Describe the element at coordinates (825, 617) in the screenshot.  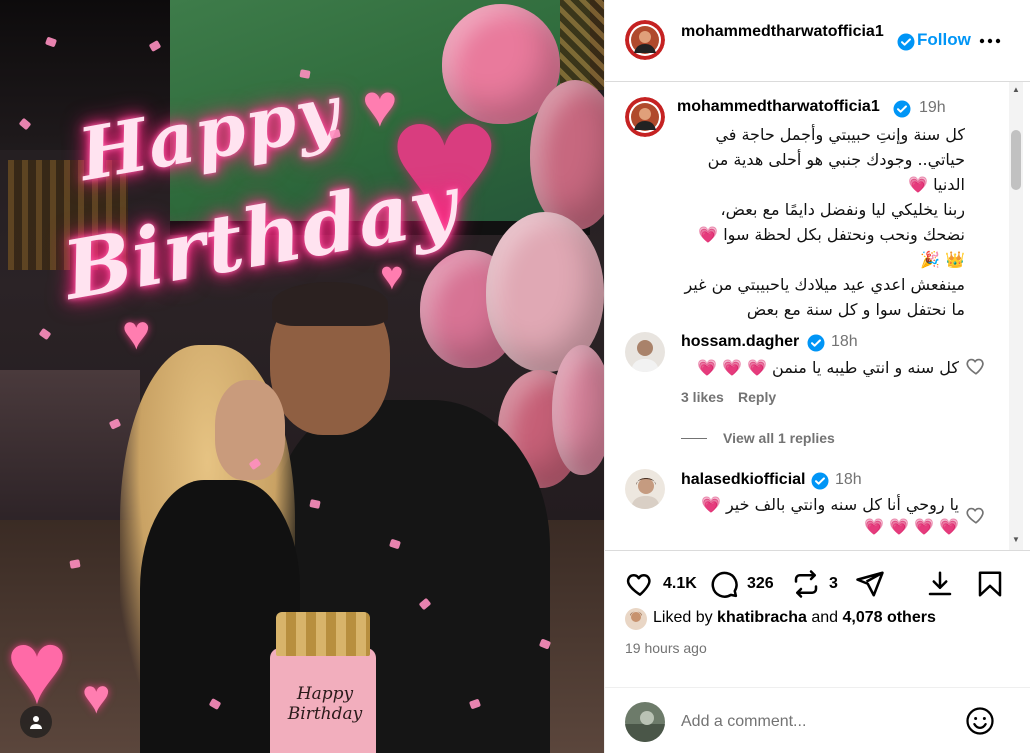
I see `liked-by-and: and` at that location.